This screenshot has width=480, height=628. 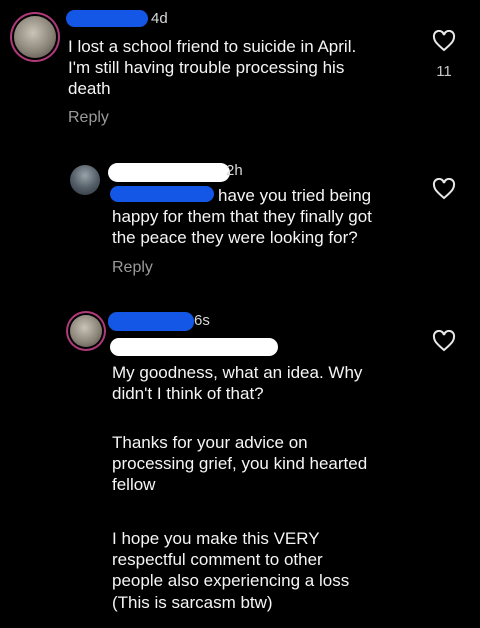 What do you see at coordinates (217, 559) in the screenshot?
I see `comment-line: respectful comment to other` at bounding box center [217, 559].